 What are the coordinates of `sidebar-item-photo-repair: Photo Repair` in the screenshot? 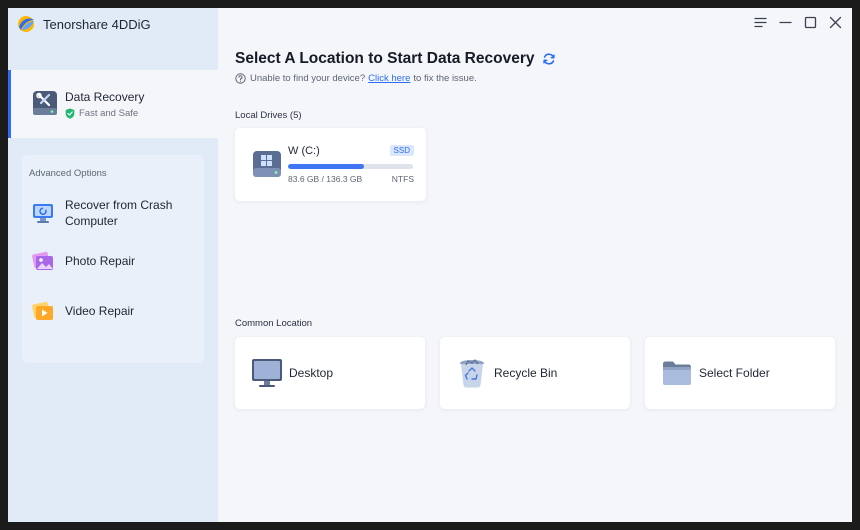 It's located at (115, 261).